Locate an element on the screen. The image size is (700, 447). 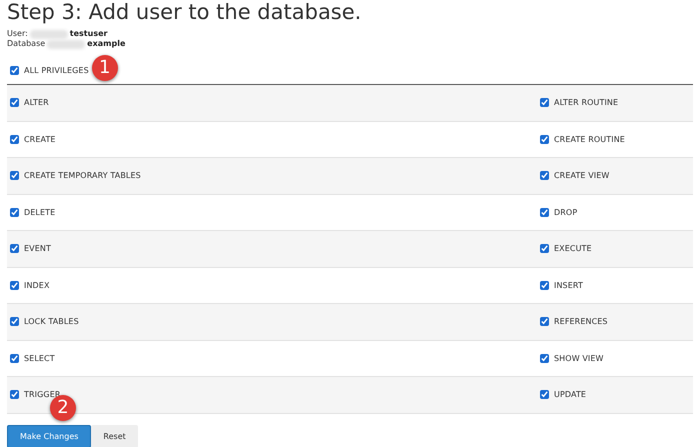
database-value: example is located at coordinates (106, 44).